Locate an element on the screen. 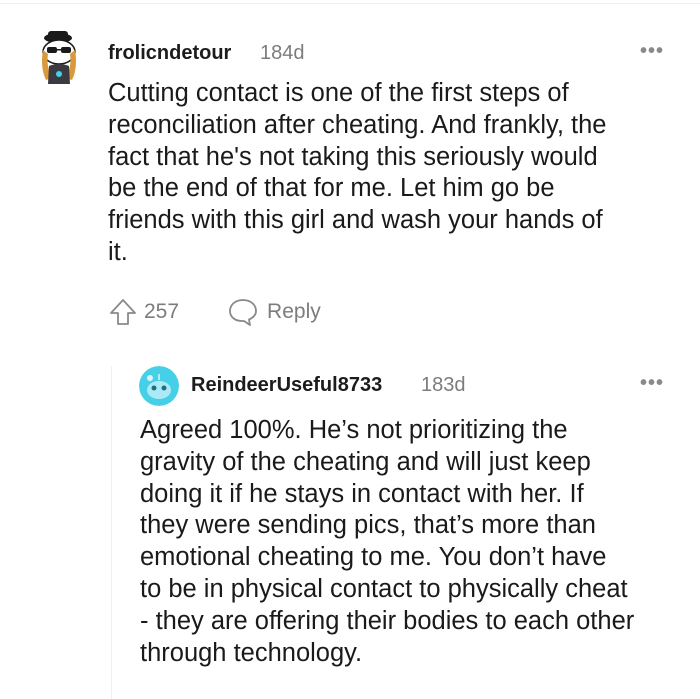 This screenshot has width=700, height=699. comment-body-line: it. is located at coordinates (118, 251).